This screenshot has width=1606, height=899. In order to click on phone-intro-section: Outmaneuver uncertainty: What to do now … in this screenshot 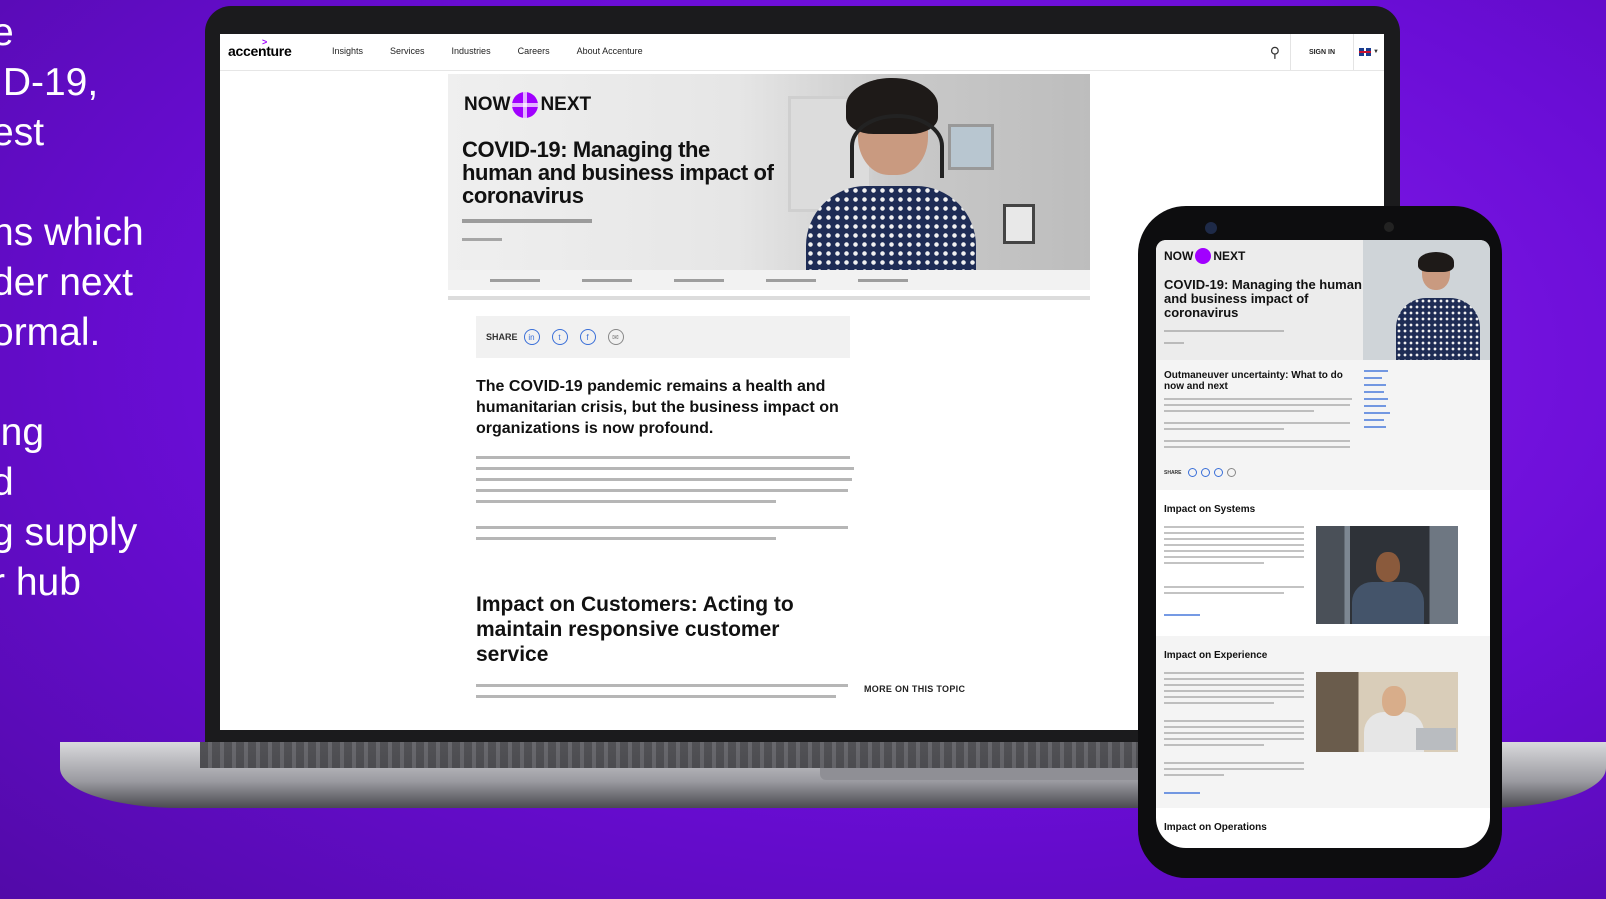, I will do `click(1323, 425)`.